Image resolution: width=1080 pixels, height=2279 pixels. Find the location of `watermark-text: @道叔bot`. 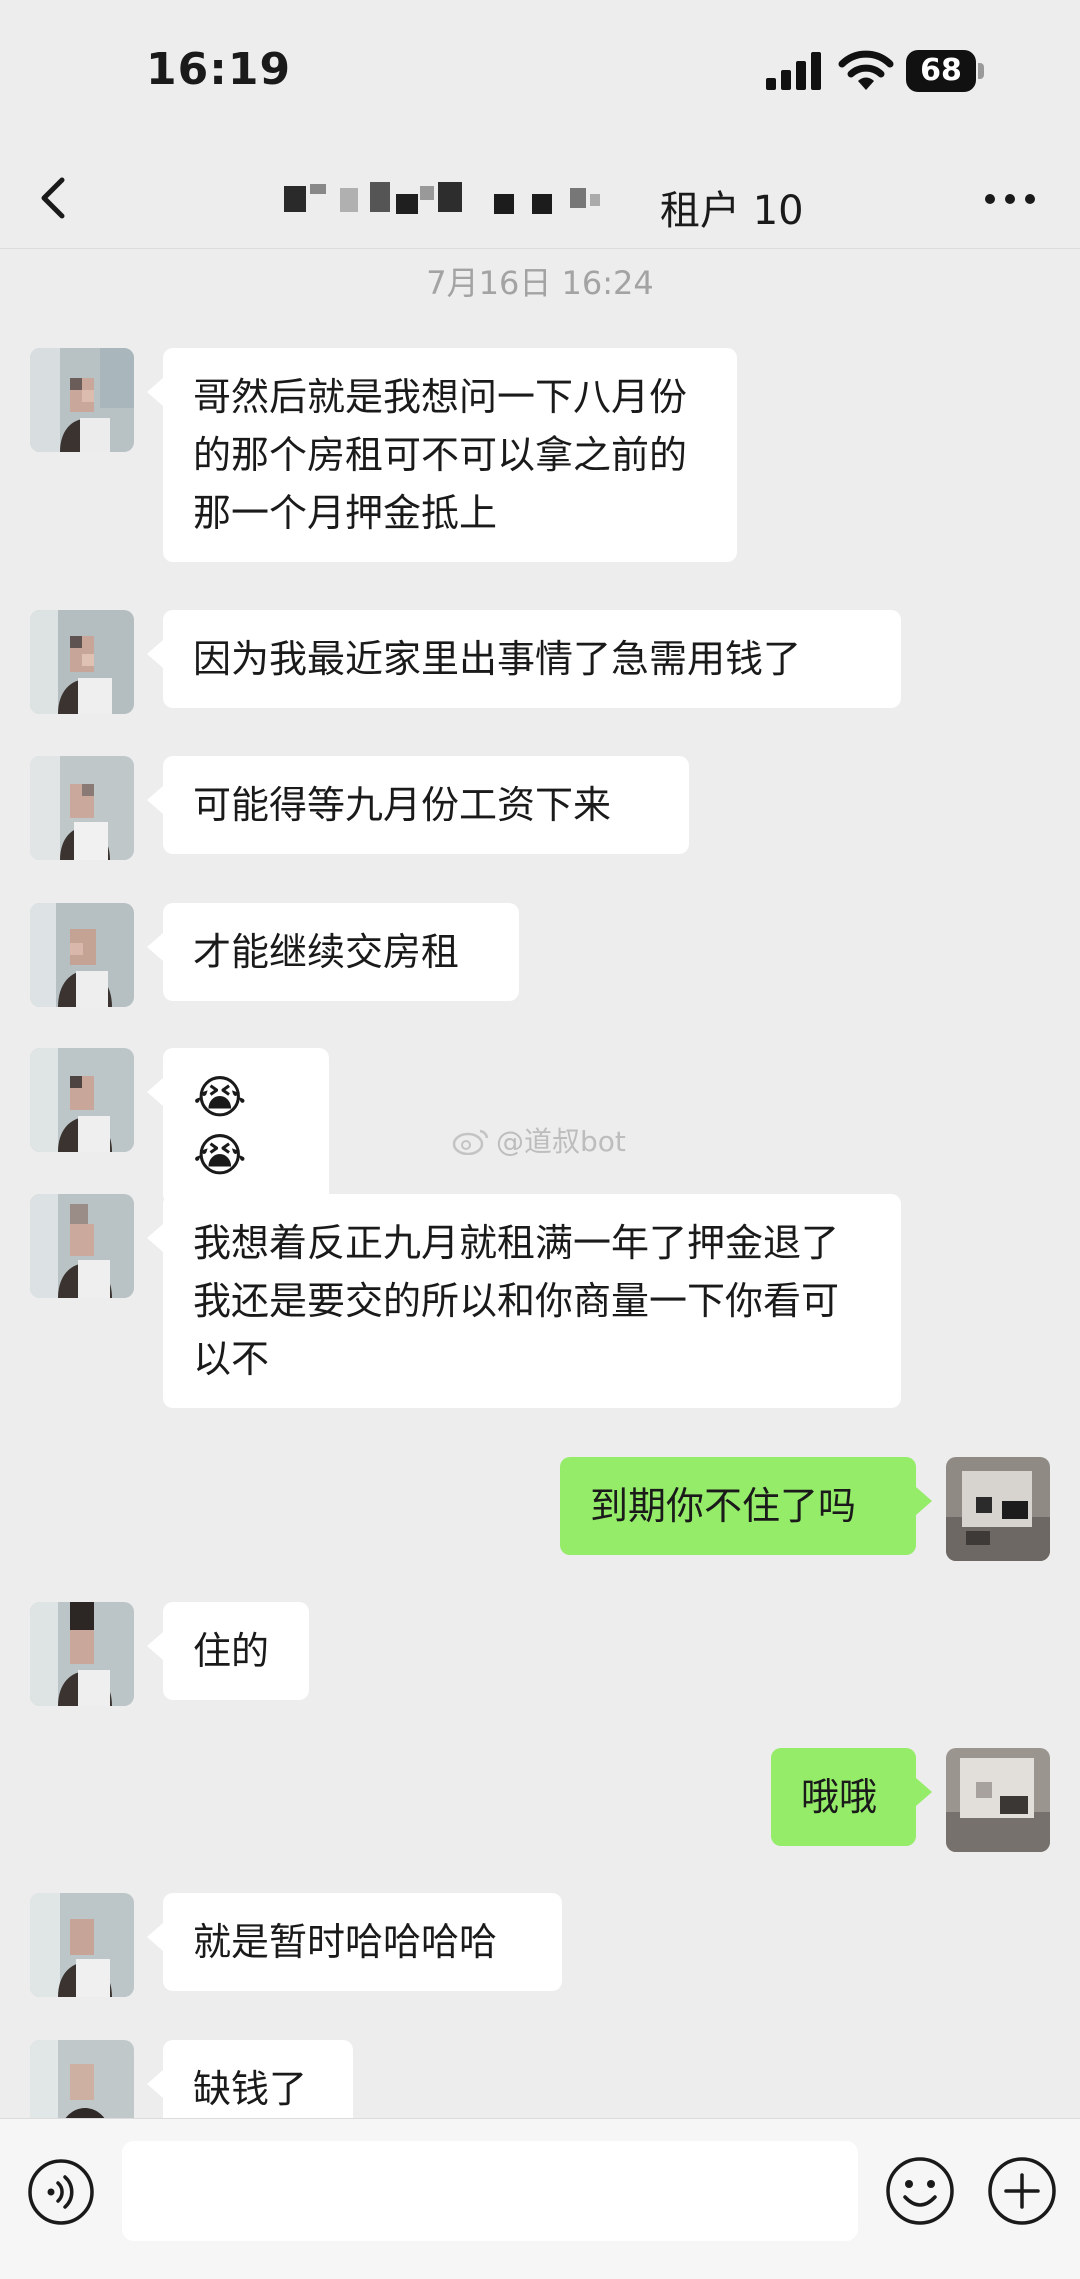

watermark-text: @道叔bot is located at coordinates (561, 1141).